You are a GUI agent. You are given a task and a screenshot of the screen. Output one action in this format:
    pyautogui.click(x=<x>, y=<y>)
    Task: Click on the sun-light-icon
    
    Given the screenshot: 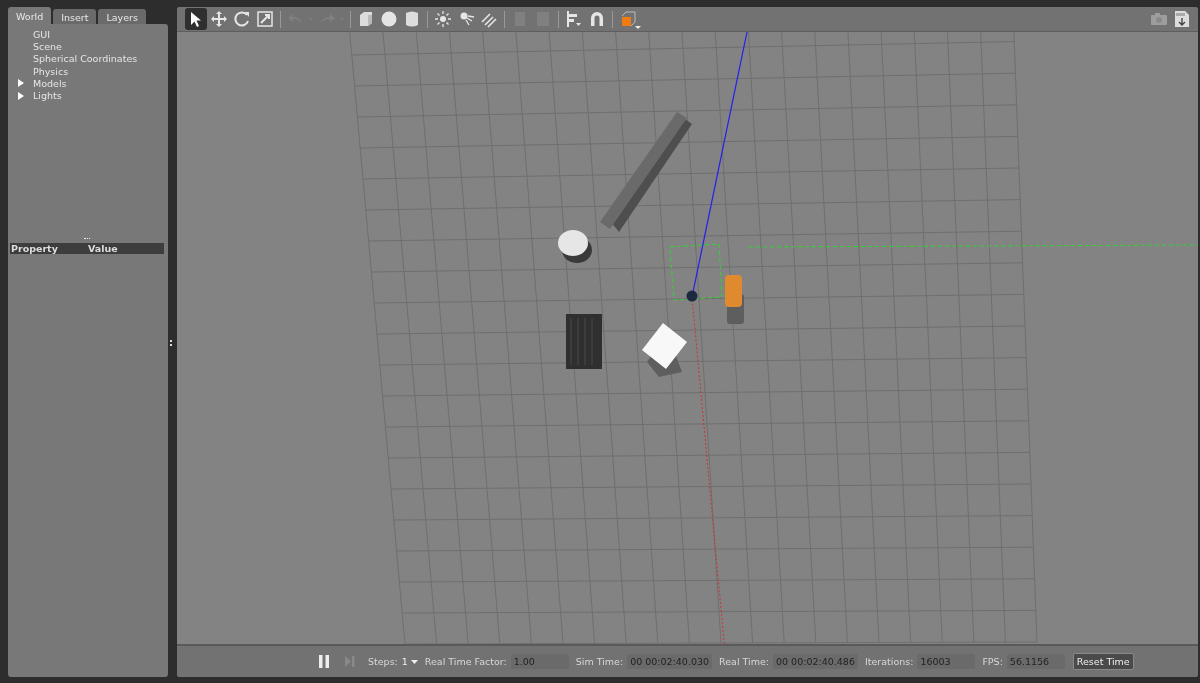 What is the action you would take?
    pyautogui.click(x=443, y=19)
    